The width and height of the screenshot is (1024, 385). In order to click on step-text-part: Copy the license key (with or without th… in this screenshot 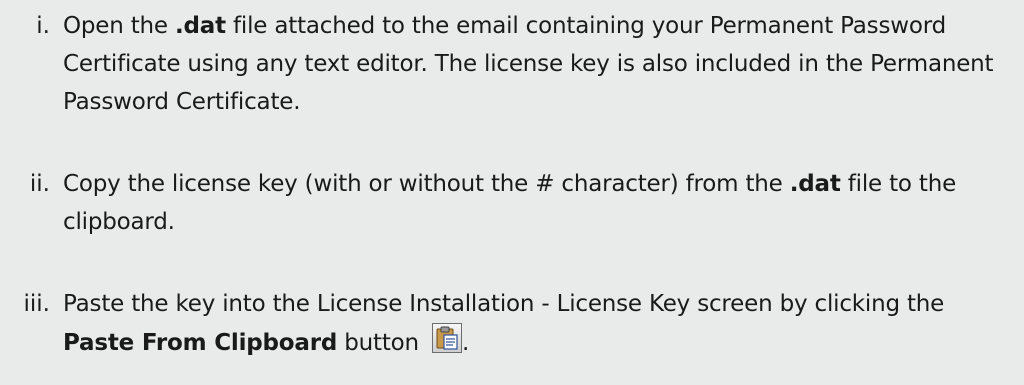, I will do `click(426, 184)`.